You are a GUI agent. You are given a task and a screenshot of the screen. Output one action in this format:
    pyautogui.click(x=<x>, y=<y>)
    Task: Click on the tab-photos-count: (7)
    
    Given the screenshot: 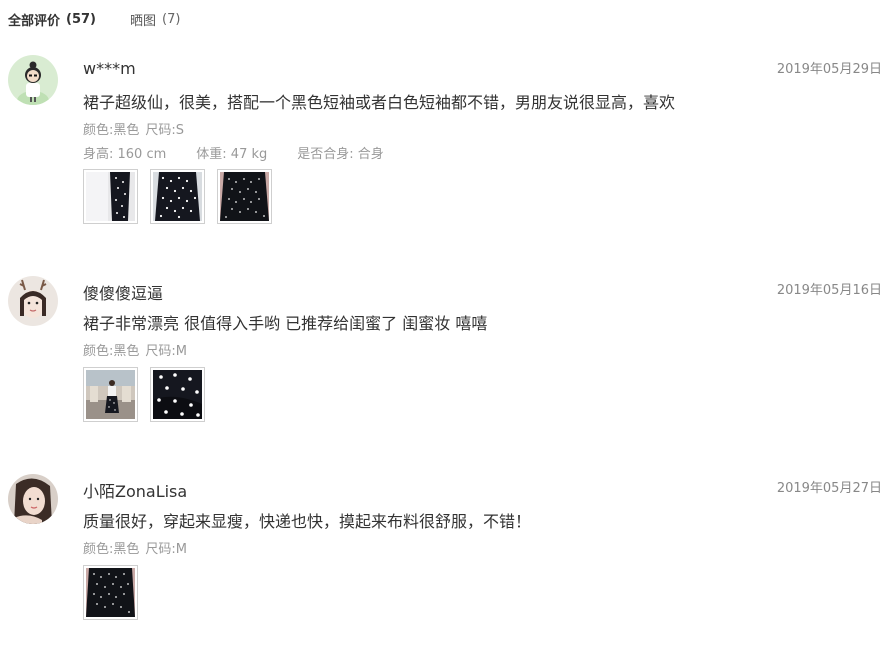 What is the action you would take?
    pyautogui.click(x=171, y=19)
    